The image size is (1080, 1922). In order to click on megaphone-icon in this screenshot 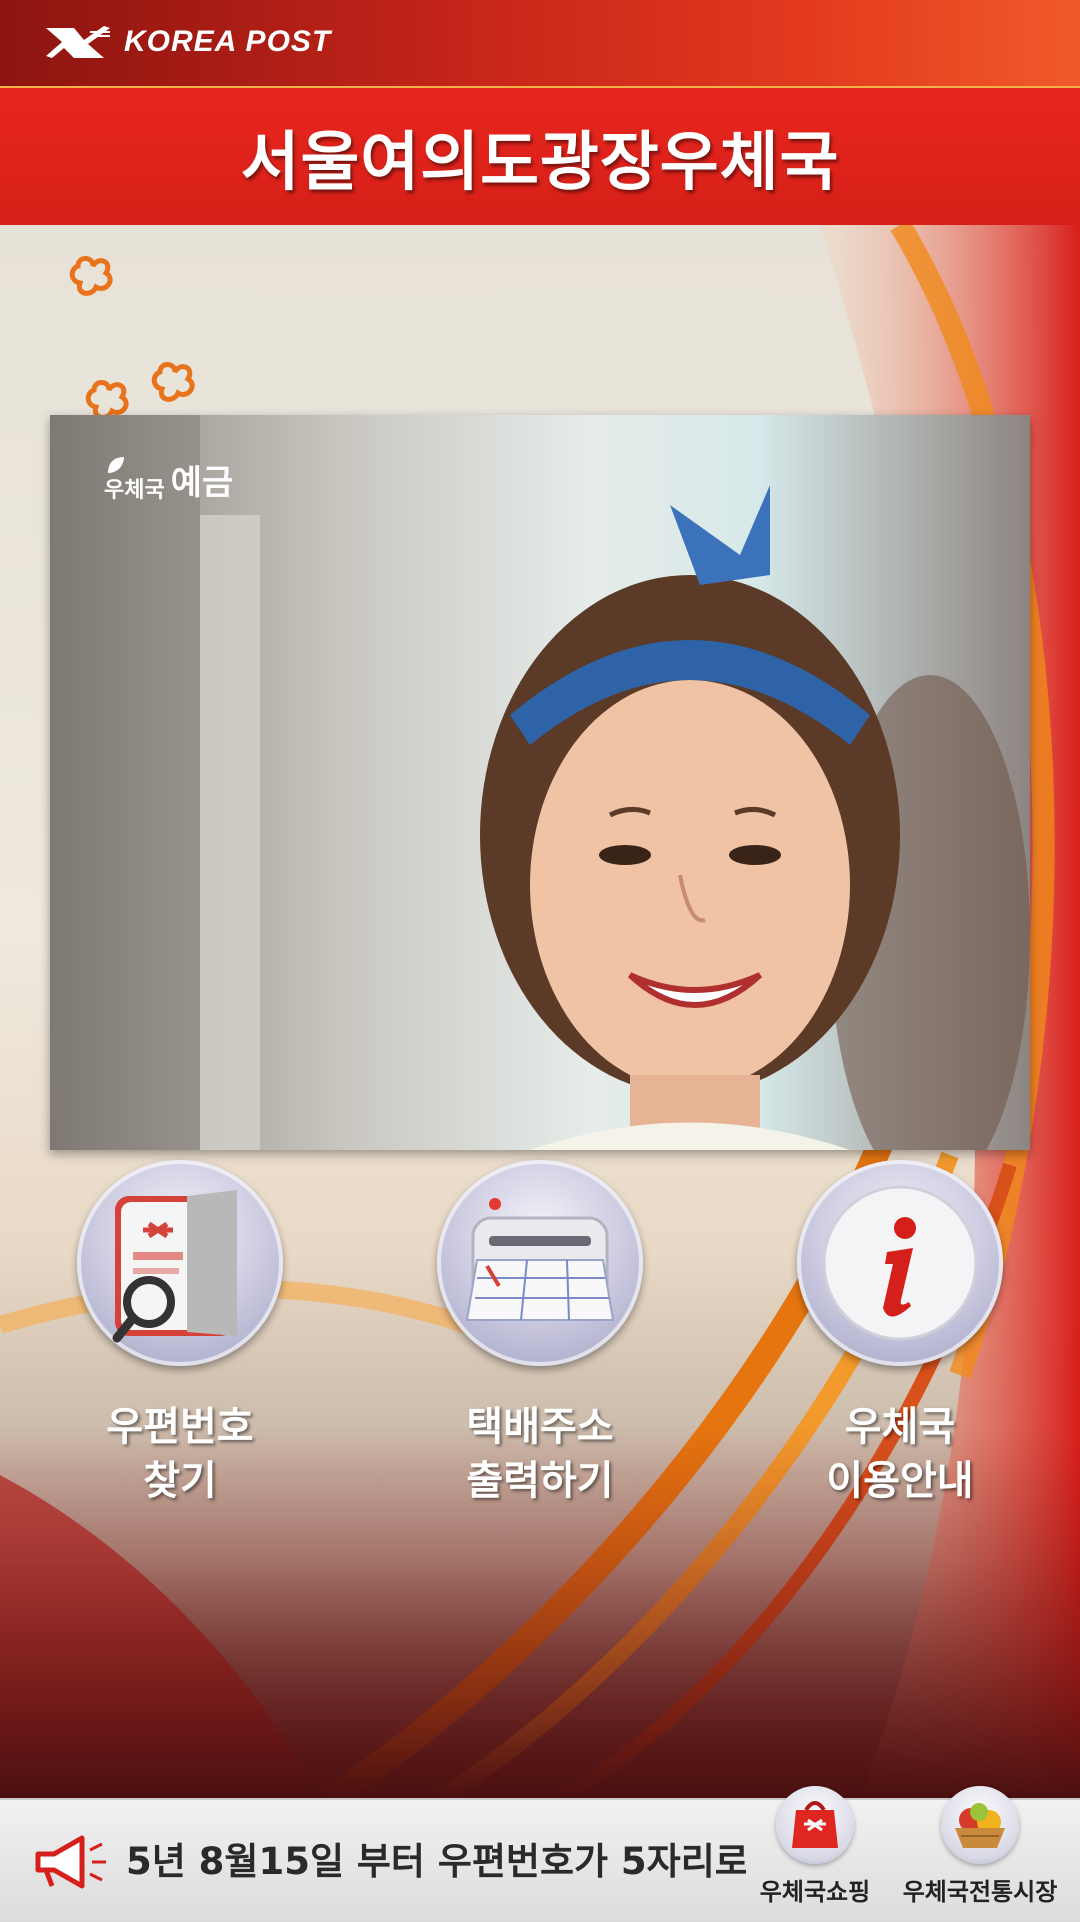, I will do `click(70, 1862)`.